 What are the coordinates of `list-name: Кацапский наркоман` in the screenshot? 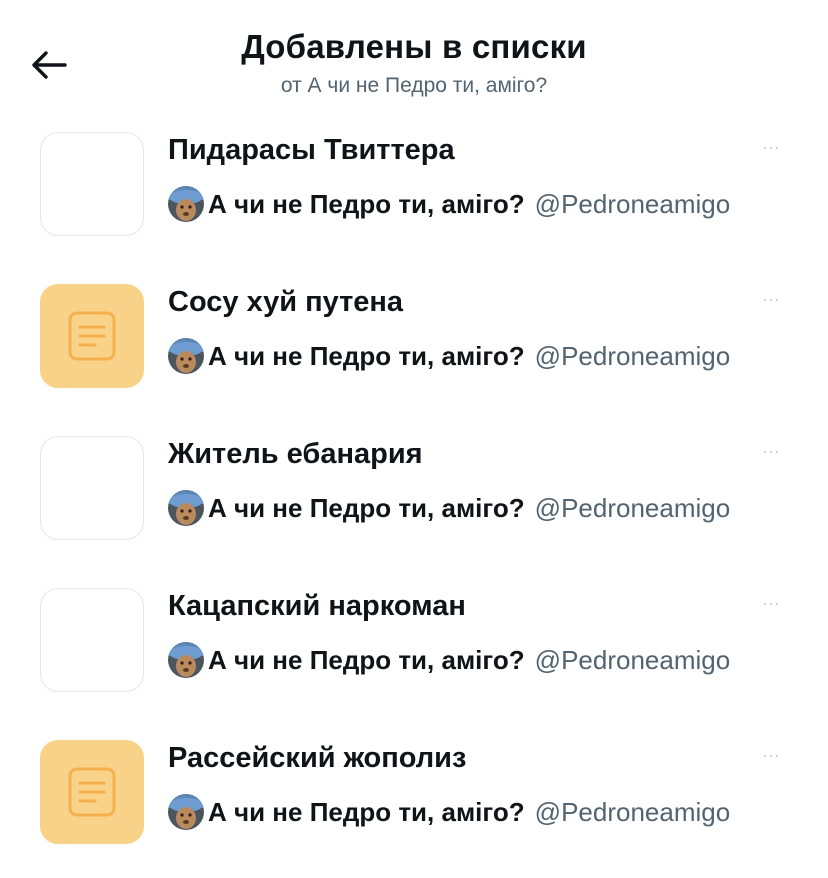 It's located at (317, 606).